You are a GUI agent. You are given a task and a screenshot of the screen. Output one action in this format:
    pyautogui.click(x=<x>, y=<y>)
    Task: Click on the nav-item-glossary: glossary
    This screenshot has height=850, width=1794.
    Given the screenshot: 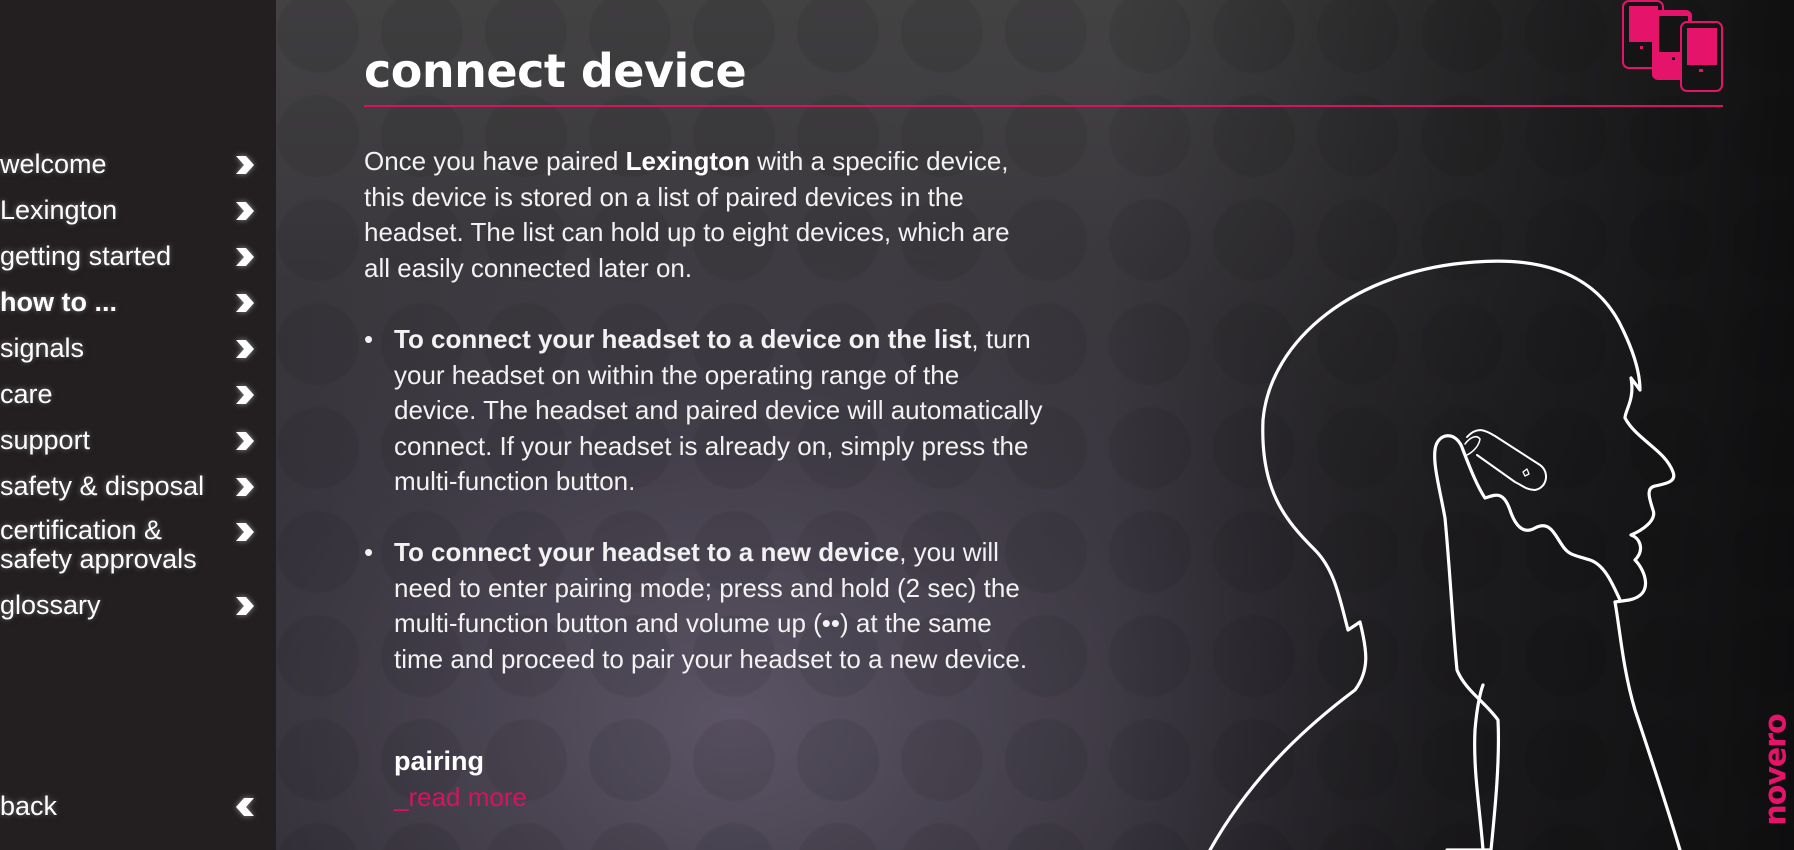 What is the action you would take?
    pyautogui.click(x=130, y=605)
    